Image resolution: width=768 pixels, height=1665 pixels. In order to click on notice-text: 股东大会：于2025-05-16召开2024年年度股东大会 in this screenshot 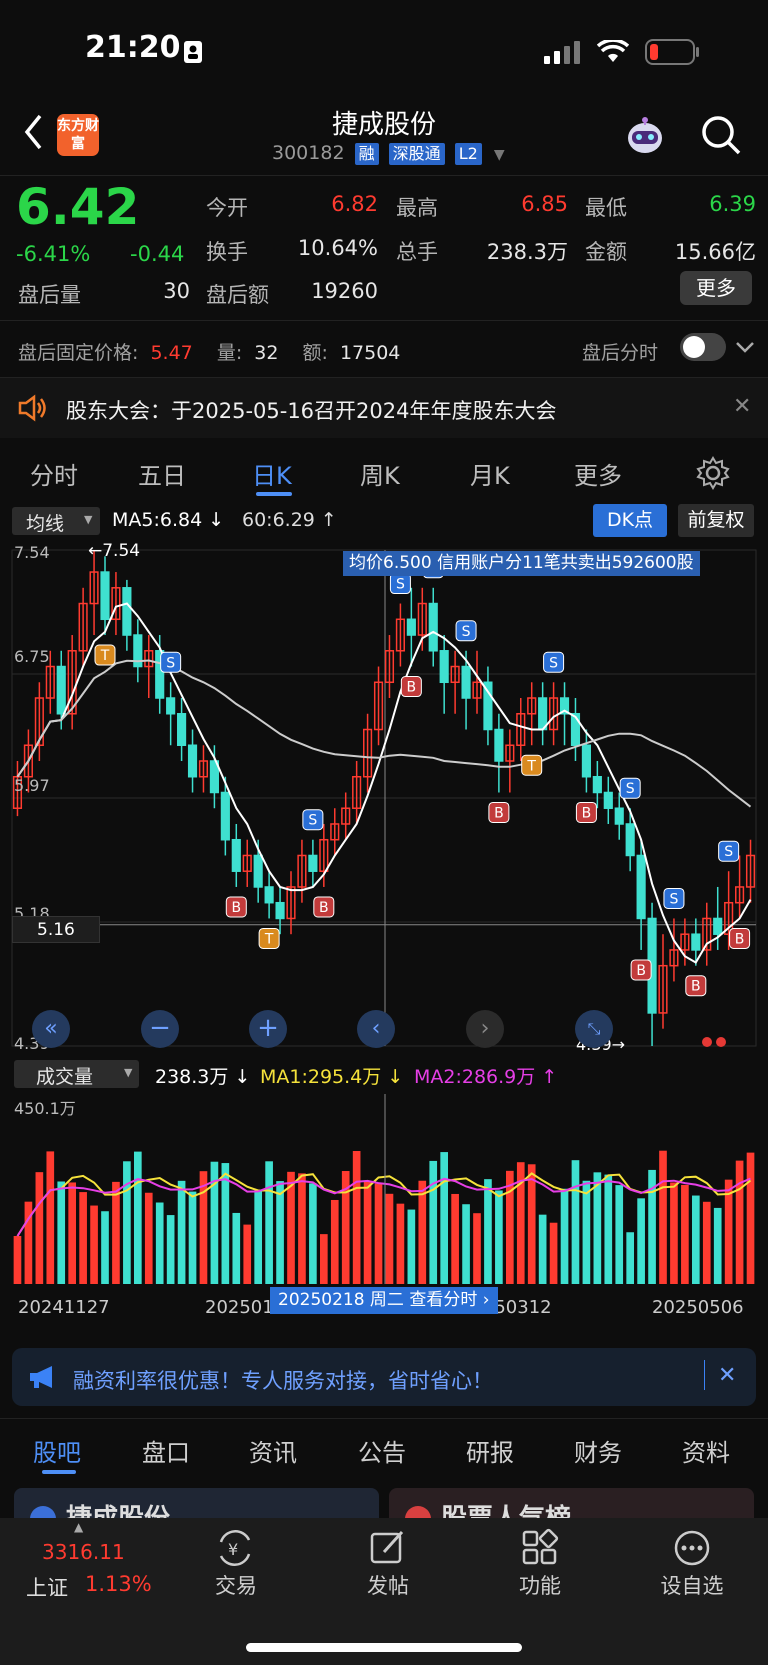, I will do `click(311, 411)`.